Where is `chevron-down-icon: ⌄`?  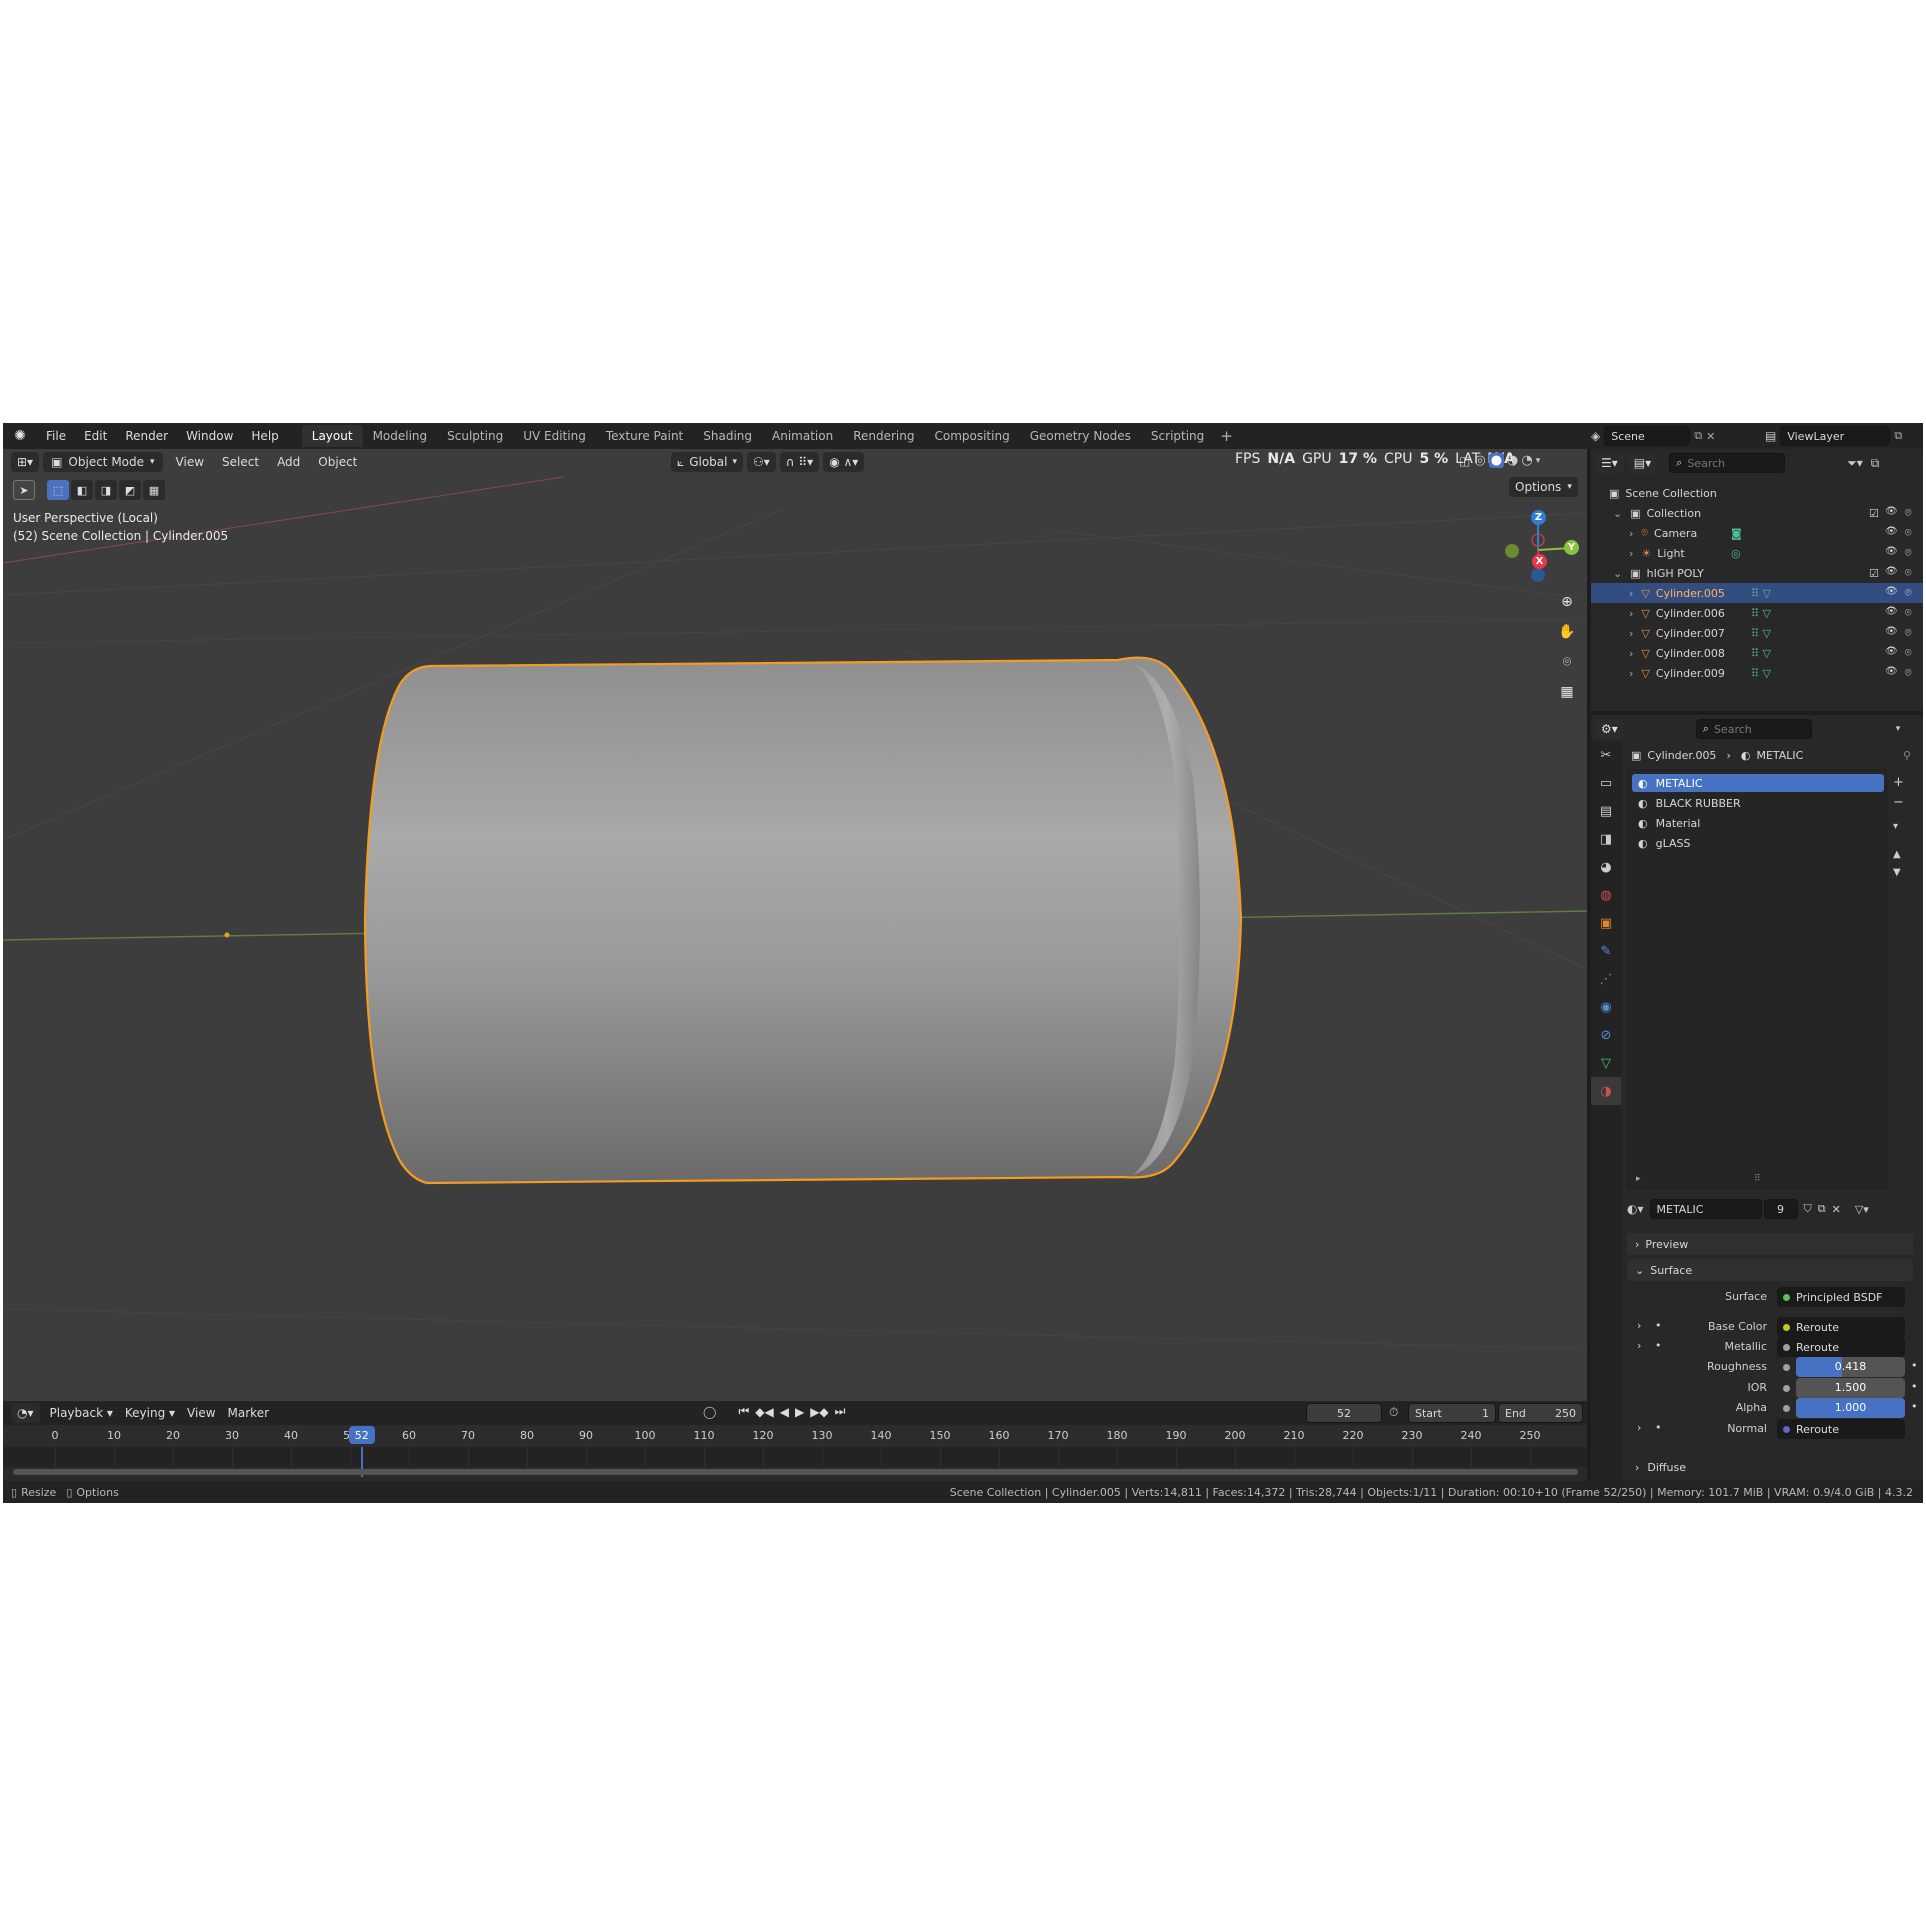
chevron-down-icon: ⌄ is located at coordinates (1617, 573).